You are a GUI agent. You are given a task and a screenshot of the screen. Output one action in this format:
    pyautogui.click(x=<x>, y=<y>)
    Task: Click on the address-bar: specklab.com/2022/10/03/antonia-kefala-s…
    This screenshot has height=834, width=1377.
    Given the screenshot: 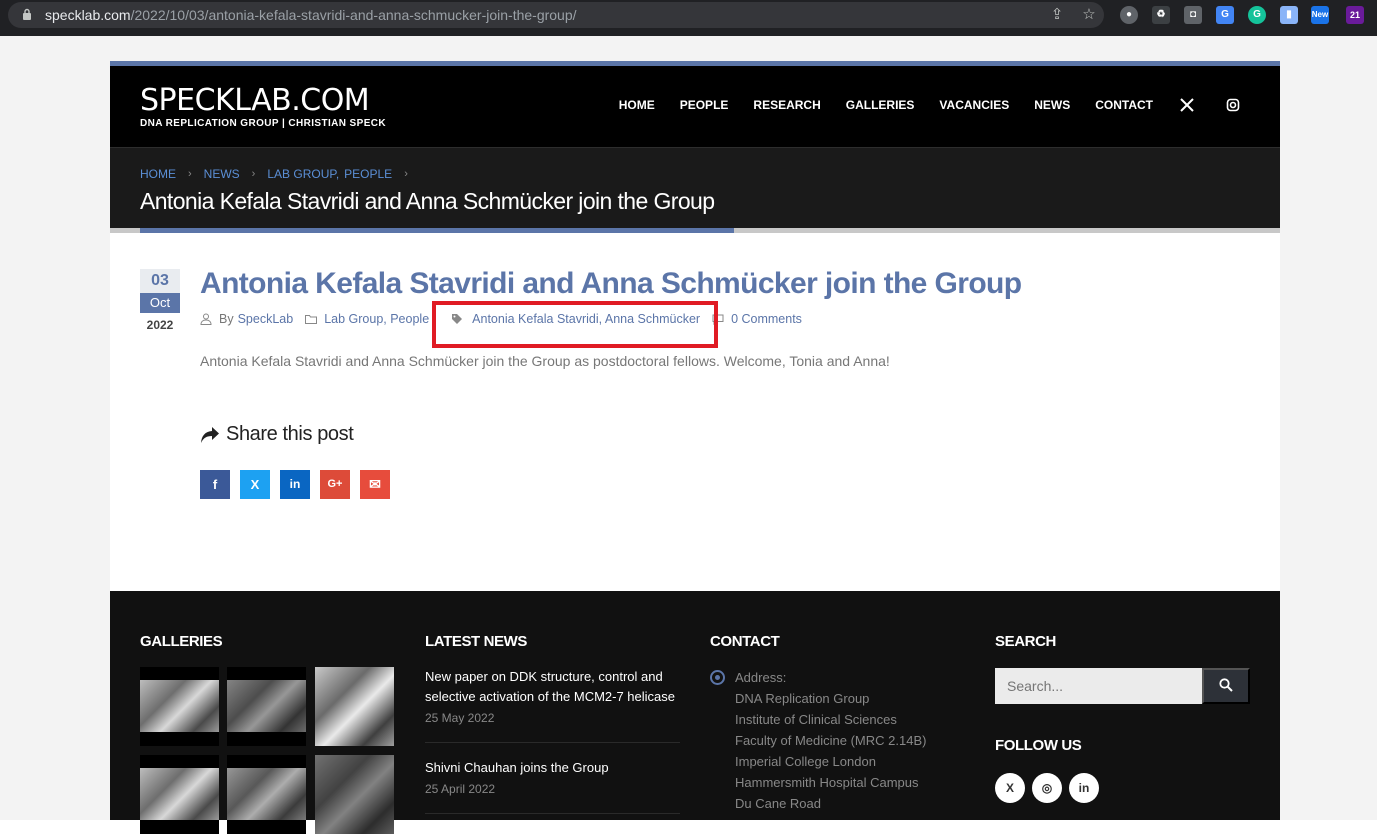 What is the action you would take?
    pyautogui.click(x=556, y=15)
    